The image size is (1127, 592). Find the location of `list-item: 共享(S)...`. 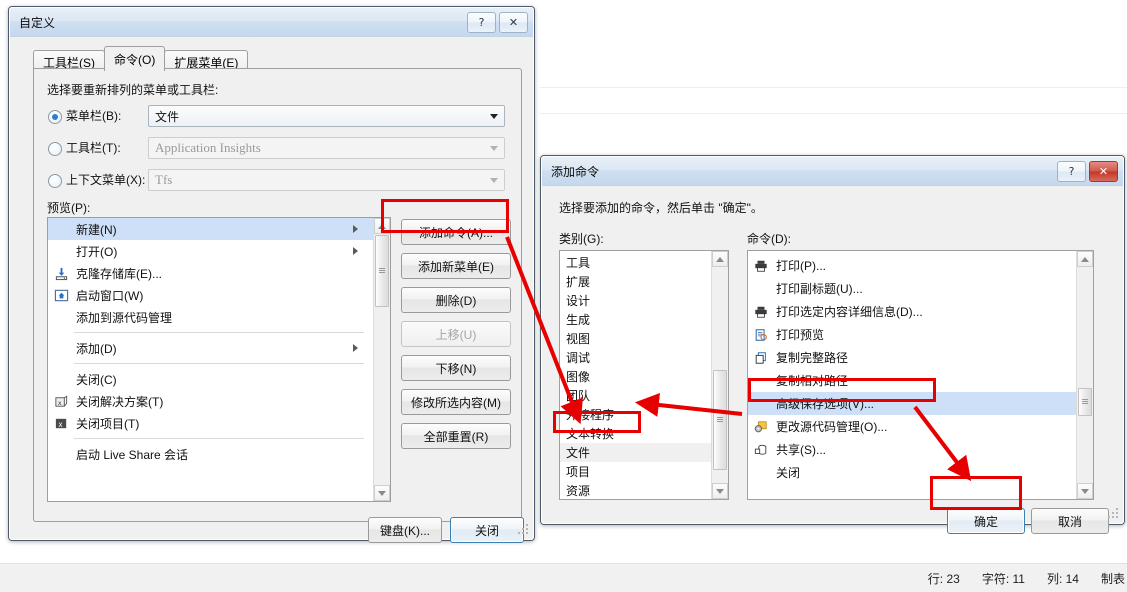

list-item: 共享(S)... is located at coordinates (912, 449).